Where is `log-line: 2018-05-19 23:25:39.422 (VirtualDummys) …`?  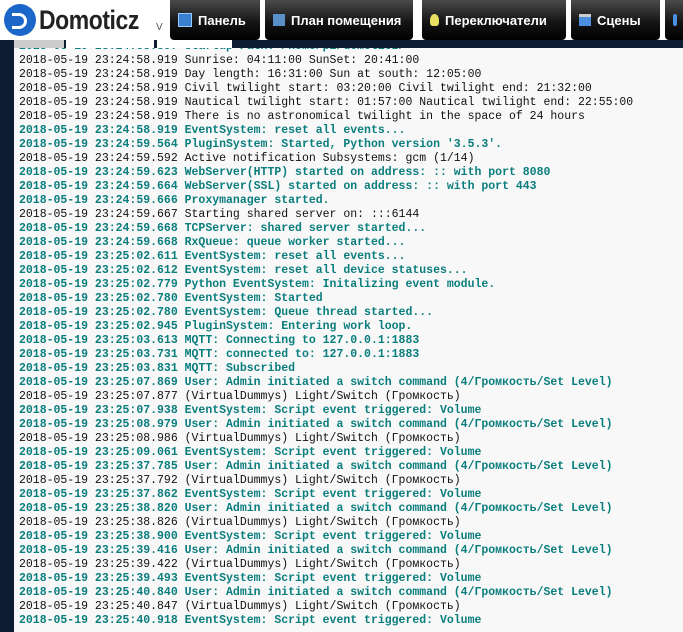 log-line: 2018-05-19 23:25:39.422 (VirtualDummys) … is located at coordinates (240, 564).